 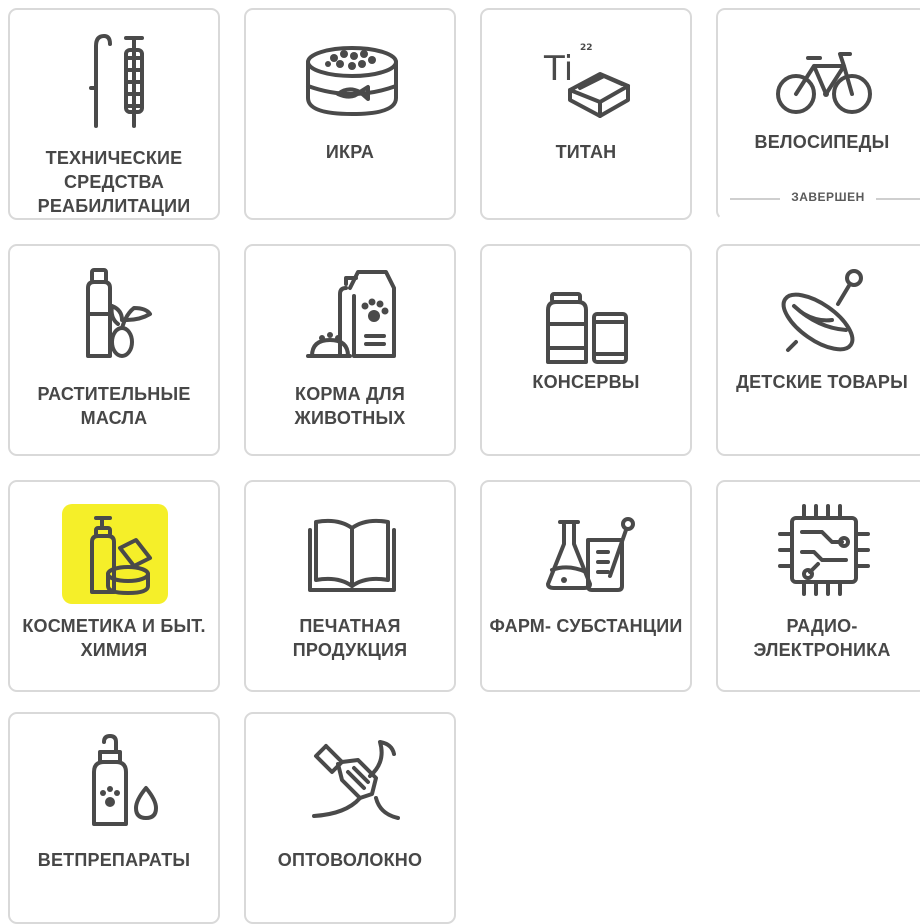 What do you see at coordinates (116, 314) in the screenshot?
I see `olive-oil-icon` at bounding box center [116, 314].